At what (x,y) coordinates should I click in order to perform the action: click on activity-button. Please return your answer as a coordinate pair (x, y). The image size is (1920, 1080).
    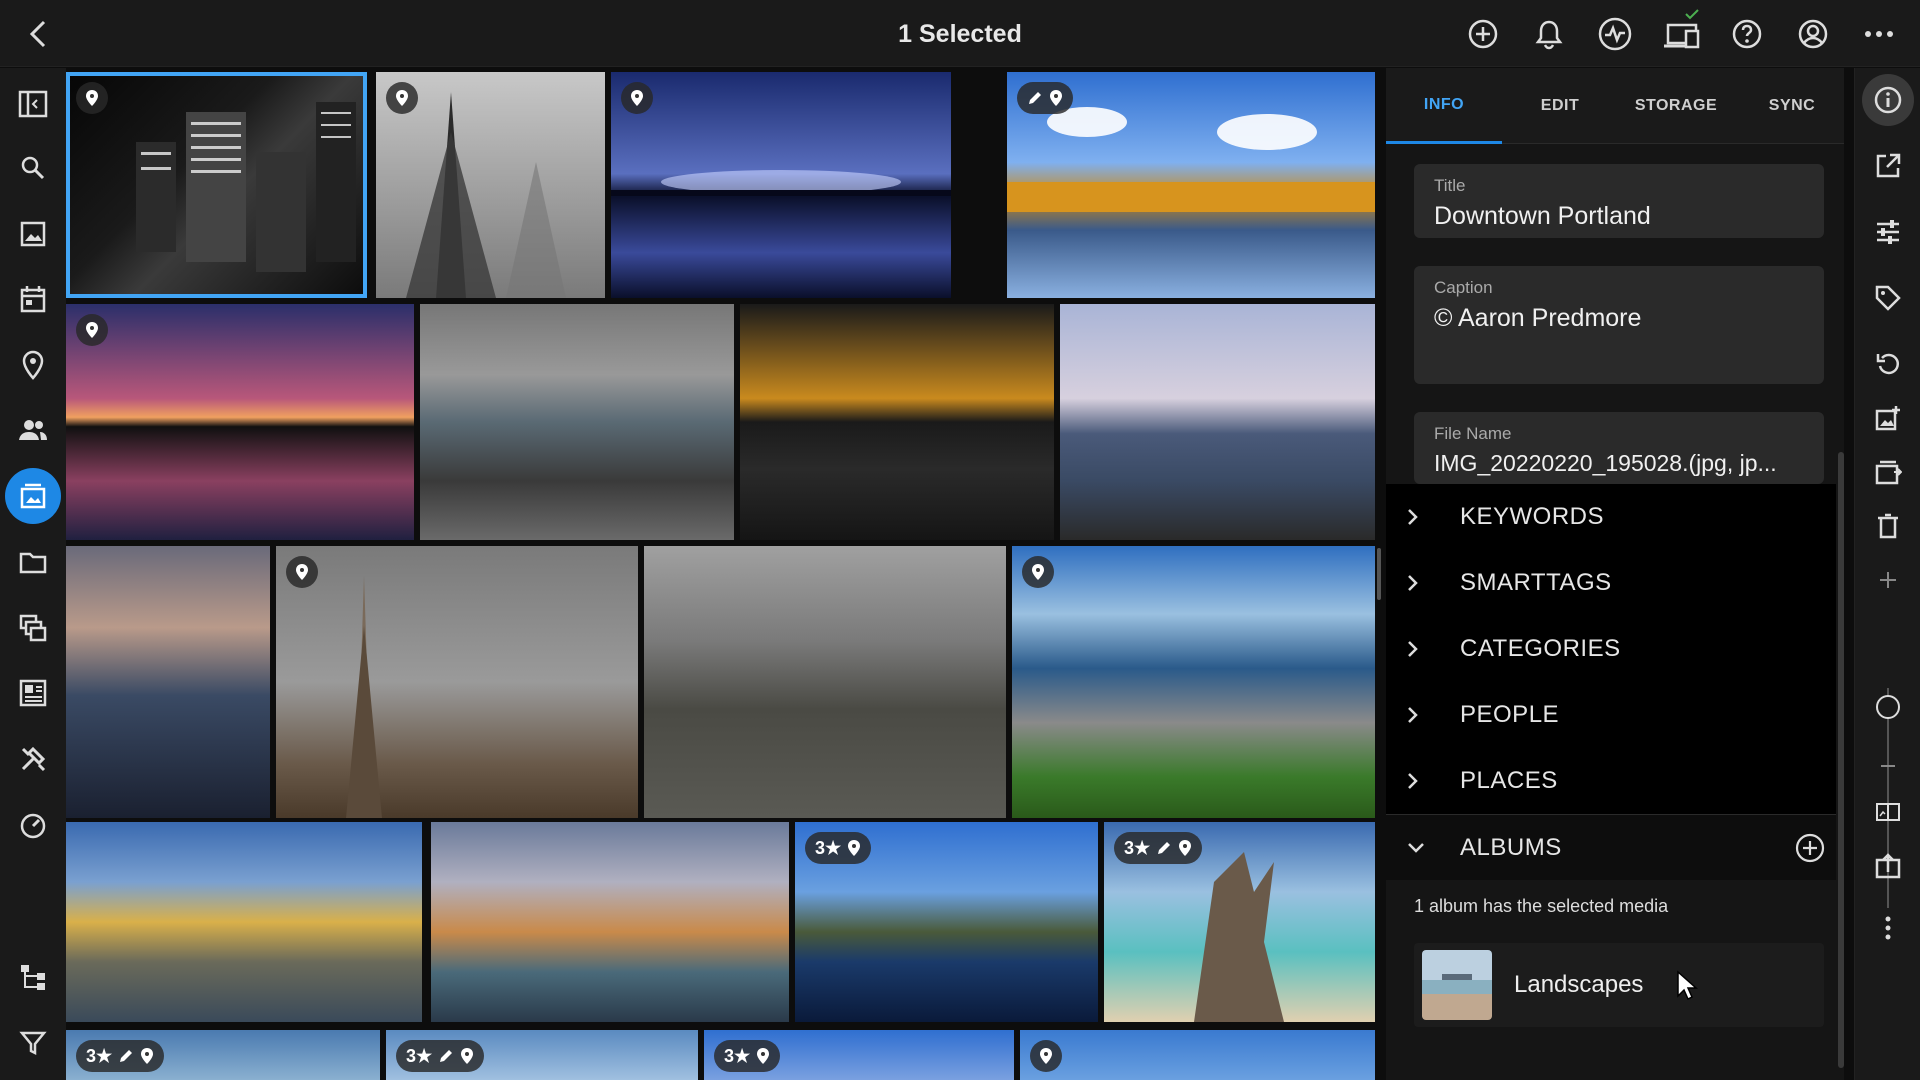
    Looking at the image, I should click on (1615, 34).